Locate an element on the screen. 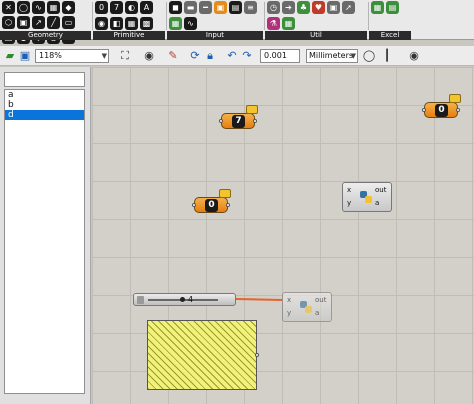  jump-icon: ➚ is located at coordinates (348, 7).